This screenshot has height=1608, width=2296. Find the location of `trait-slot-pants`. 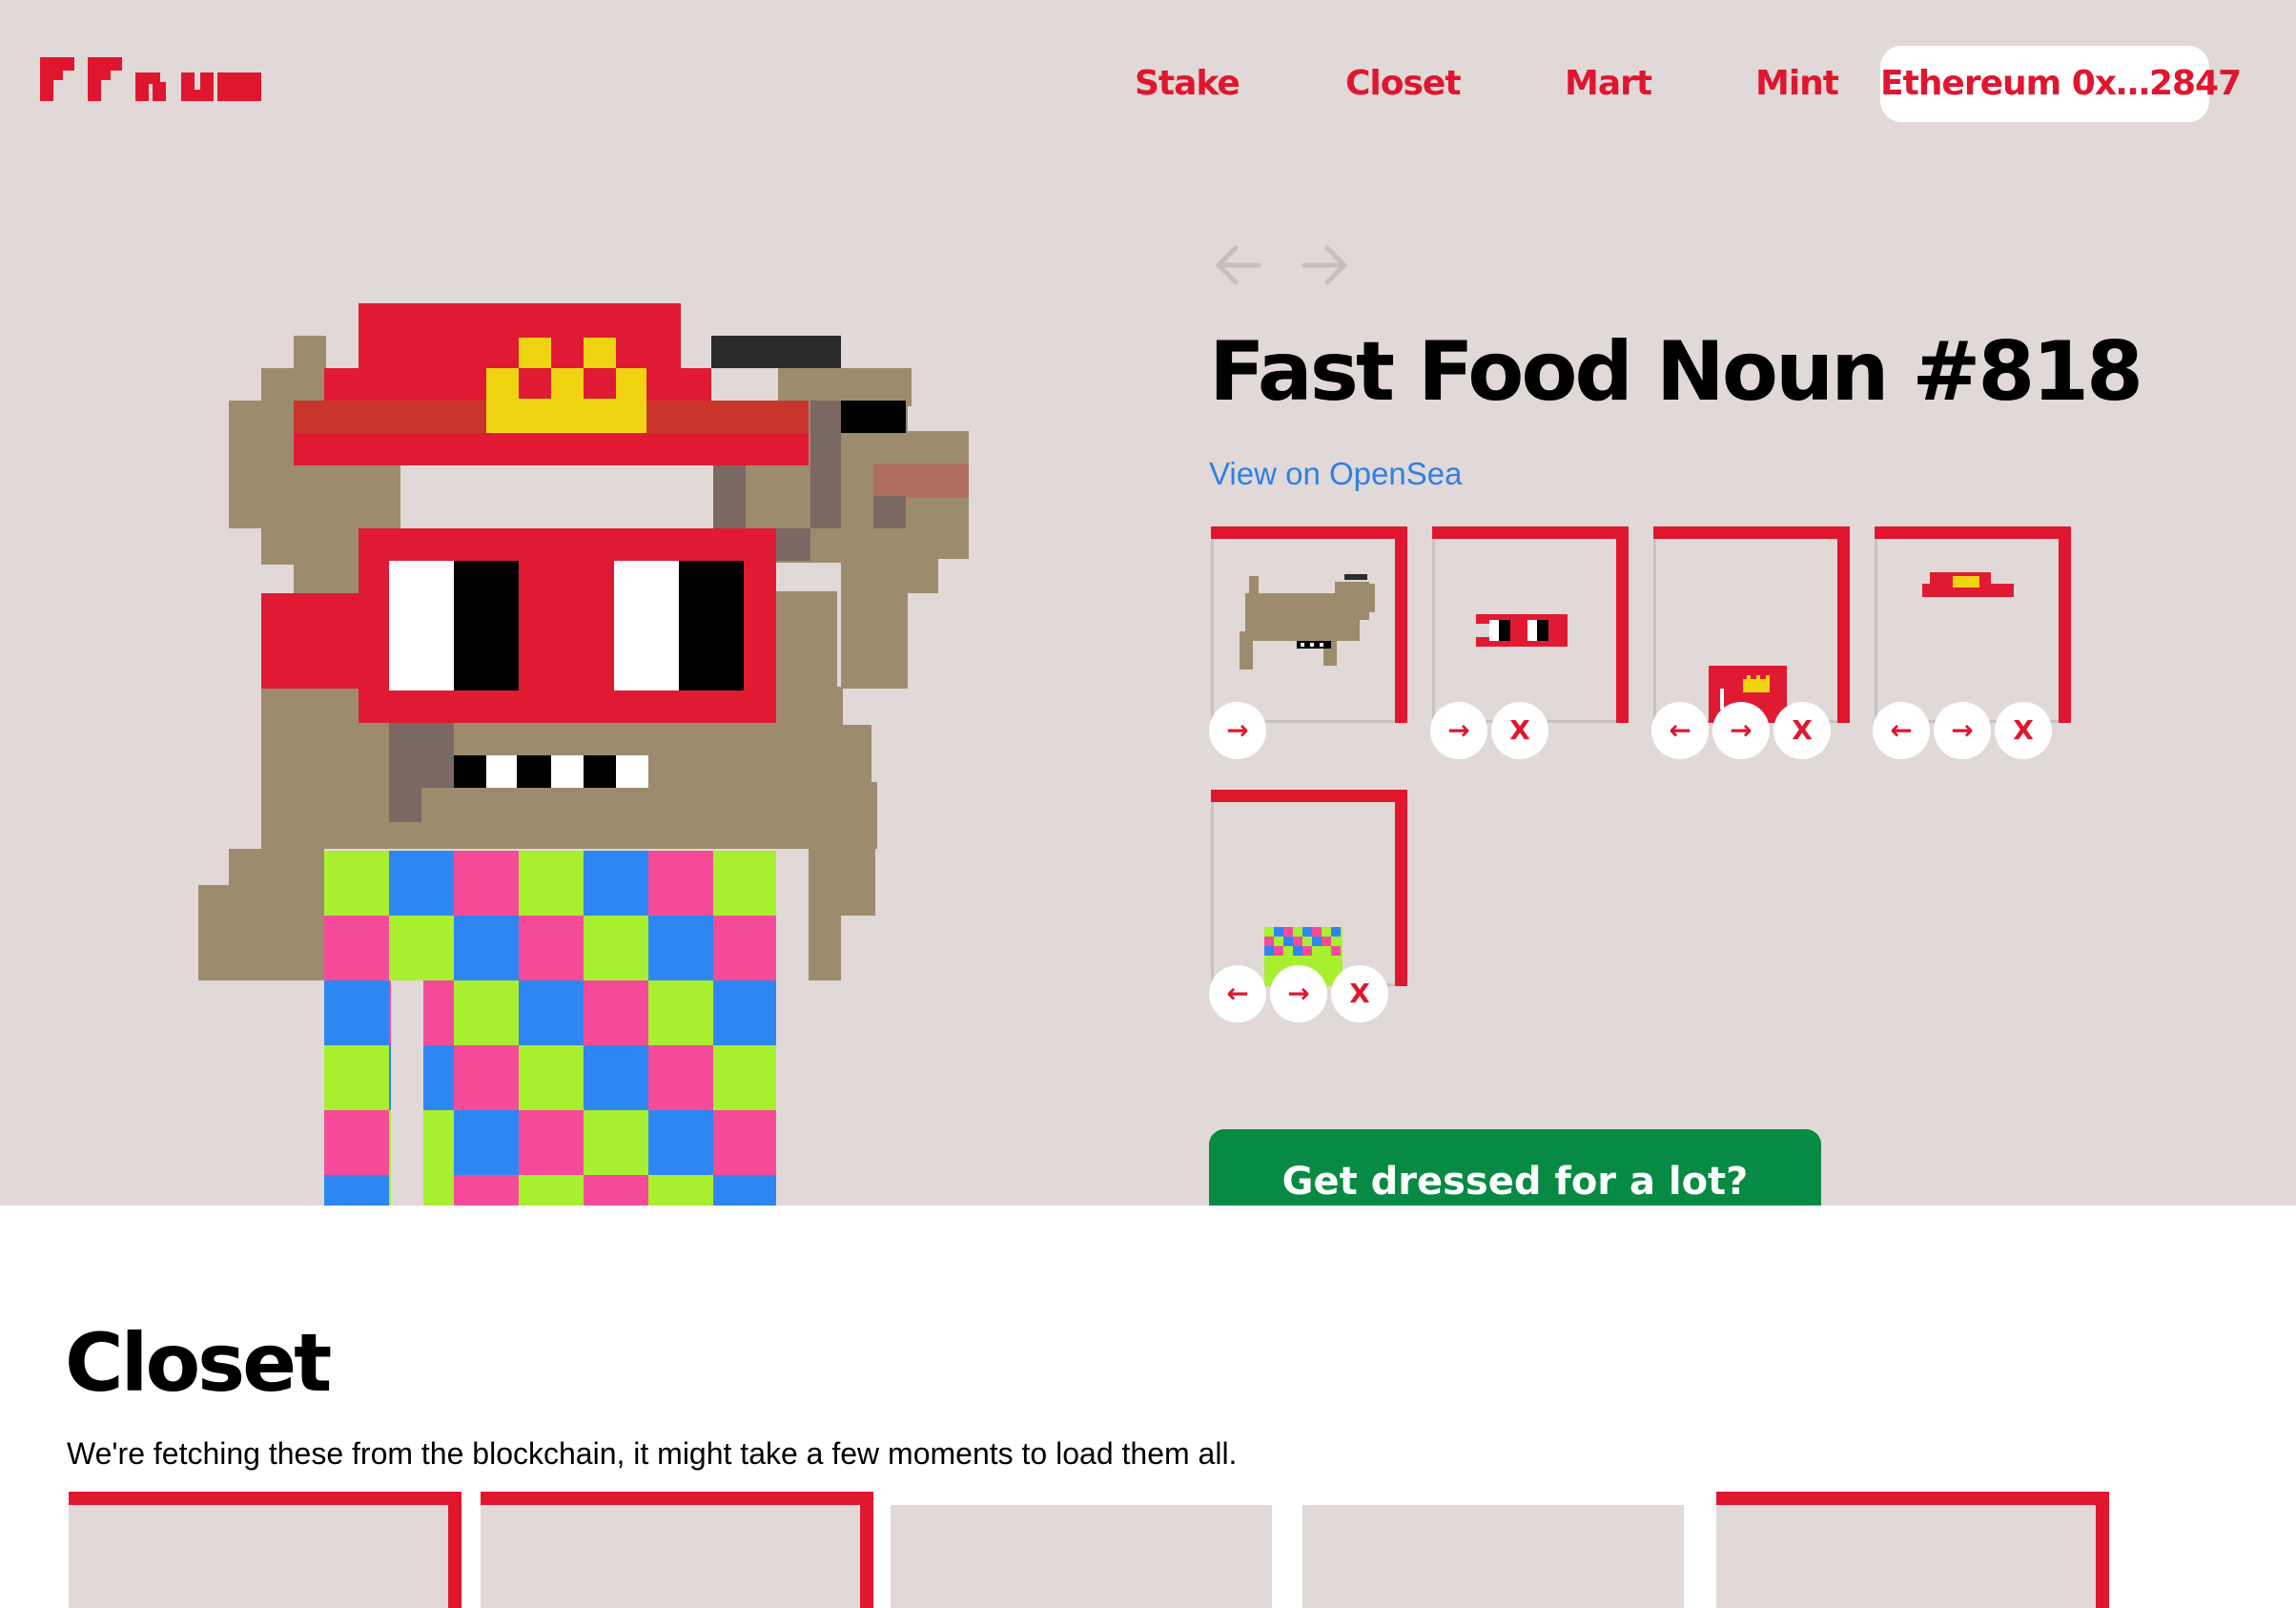

trait-slot-pants is located at coordinates (1309, 888).